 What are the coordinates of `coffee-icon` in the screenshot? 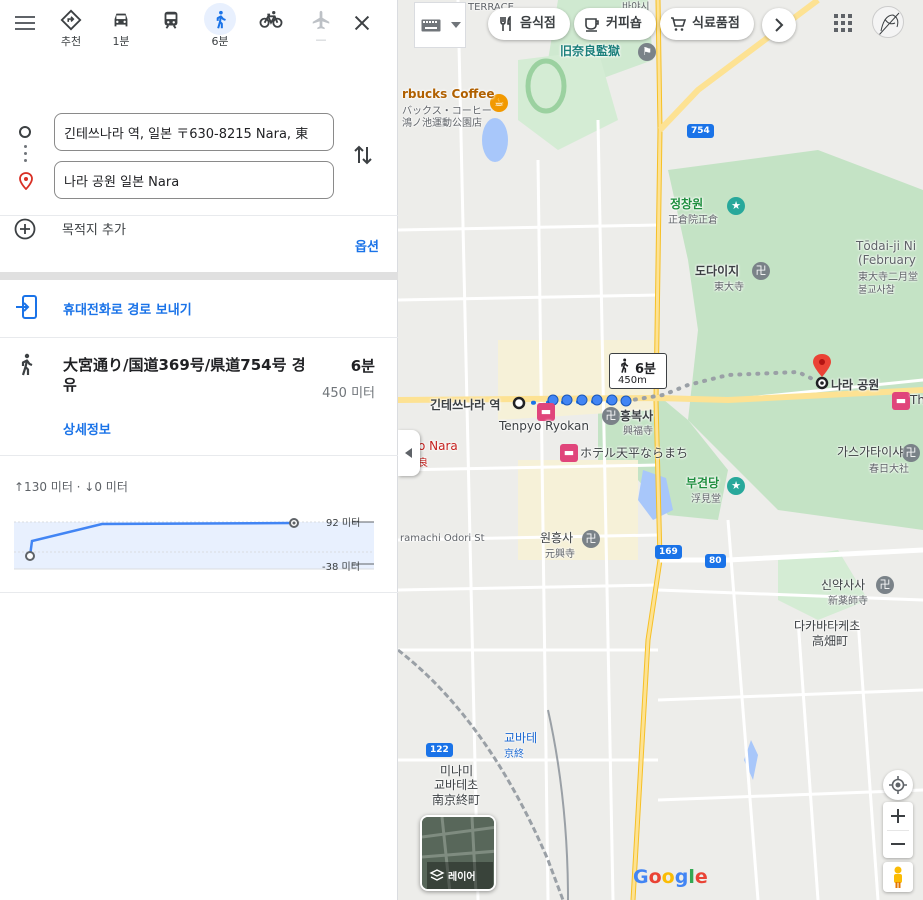 It's located at (592, 25).